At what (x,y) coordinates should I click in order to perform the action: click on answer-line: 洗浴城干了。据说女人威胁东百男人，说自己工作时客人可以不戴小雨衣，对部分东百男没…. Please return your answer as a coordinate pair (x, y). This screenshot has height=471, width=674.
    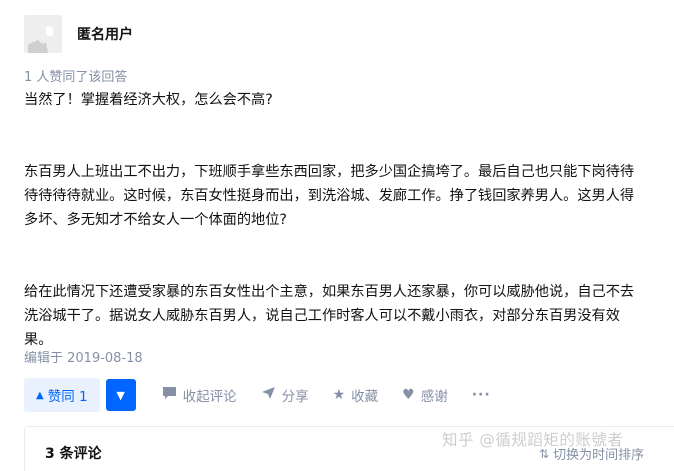
    Looking at the image, I should click on (322, 316).